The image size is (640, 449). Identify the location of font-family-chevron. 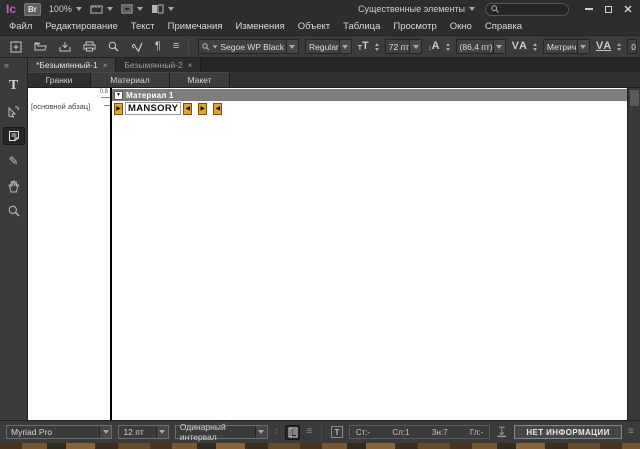
(291, 46).